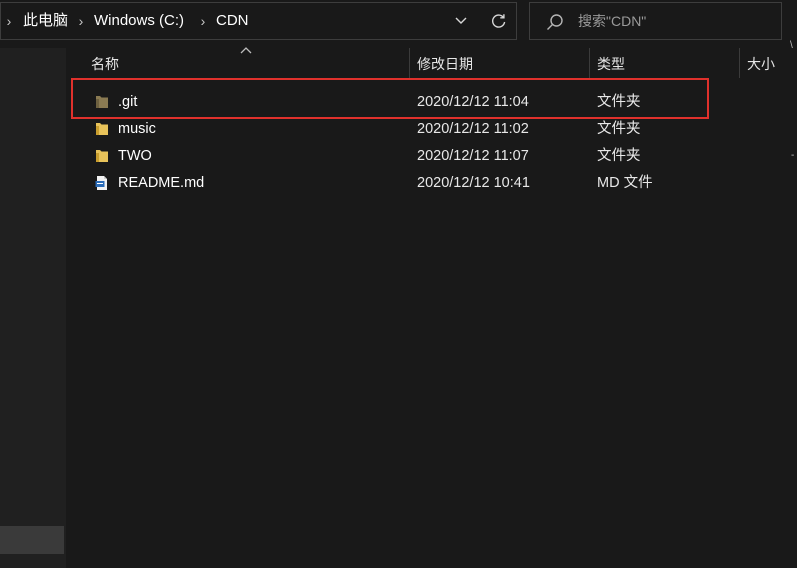  What do you see at coordinates (232, 21) in the screenshot?
I see `breadcrumb-cdn: CDN` at bounding box center [232, 21].